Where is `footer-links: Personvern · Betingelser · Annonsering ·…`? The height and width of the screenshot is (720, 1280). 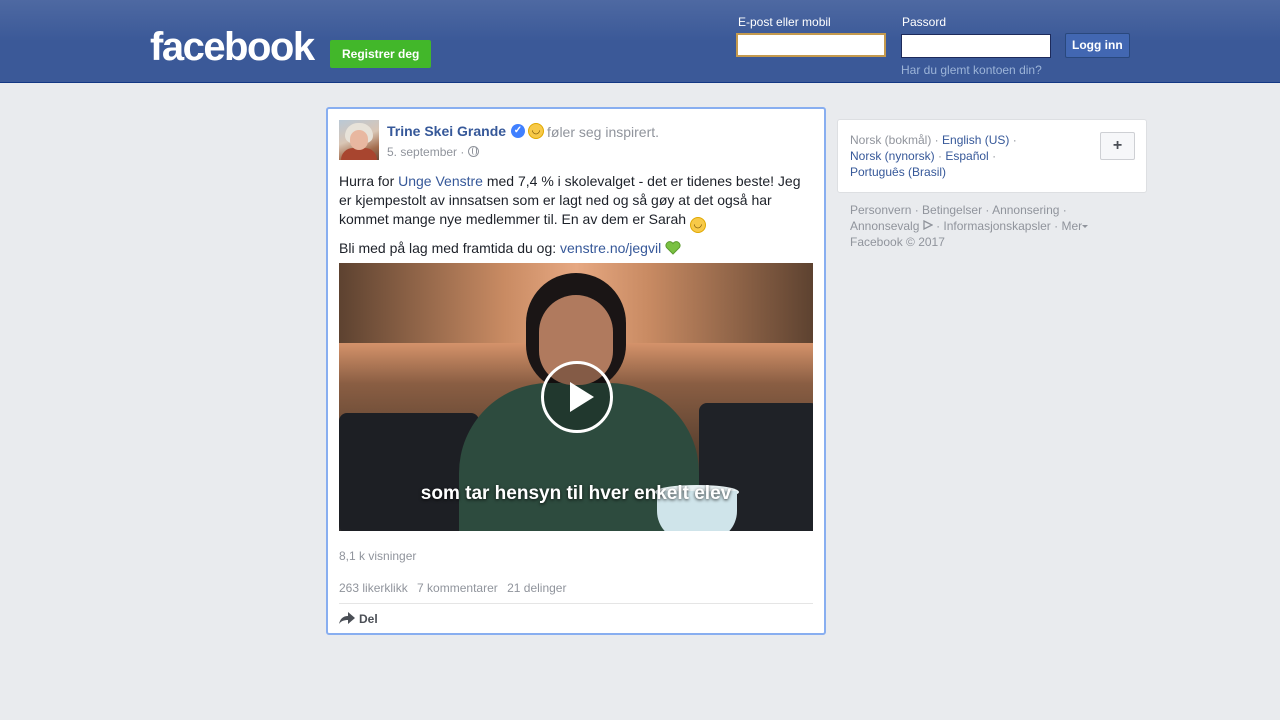
footer-links: Personvern · Betingelser · Annonsering ·… is located at coordinates (969, 226).